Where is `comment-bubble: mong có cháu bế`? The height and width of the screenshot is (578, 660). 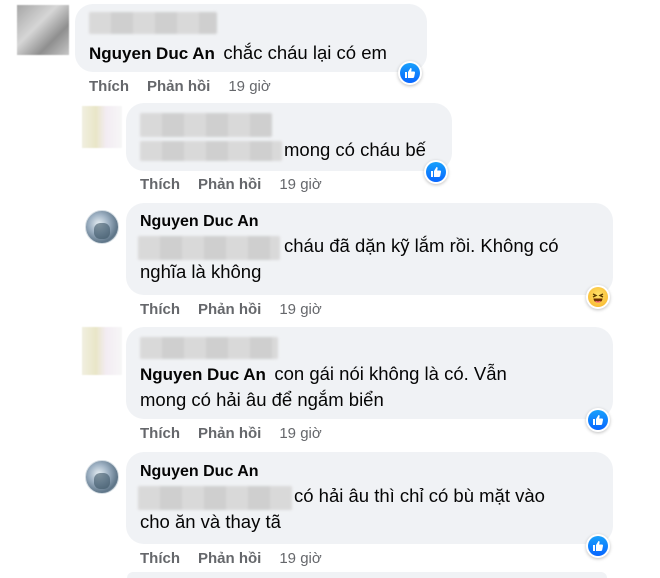 comment-bubble: mong có cháu bế is located at coordinates (289, 137).